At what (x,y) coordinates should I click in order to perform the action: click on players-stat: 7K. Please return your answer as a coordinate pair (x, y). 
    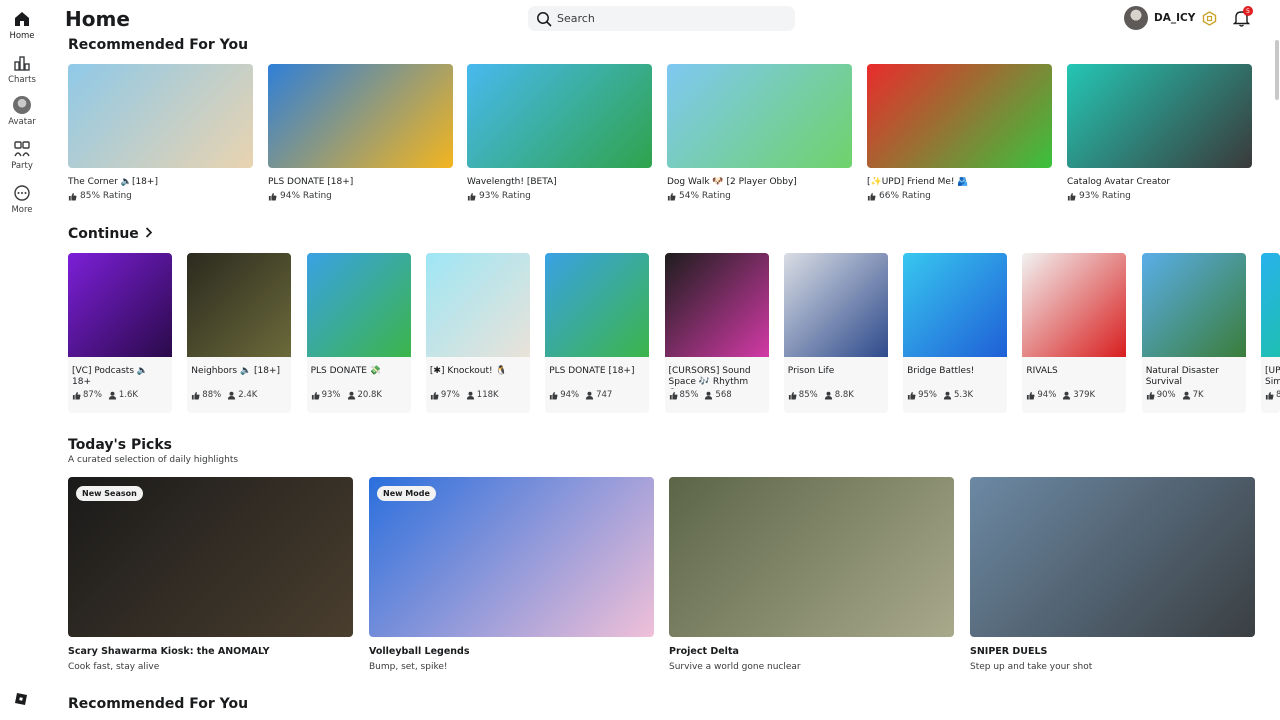
    Looking at the image, I should click on (1193, 395).